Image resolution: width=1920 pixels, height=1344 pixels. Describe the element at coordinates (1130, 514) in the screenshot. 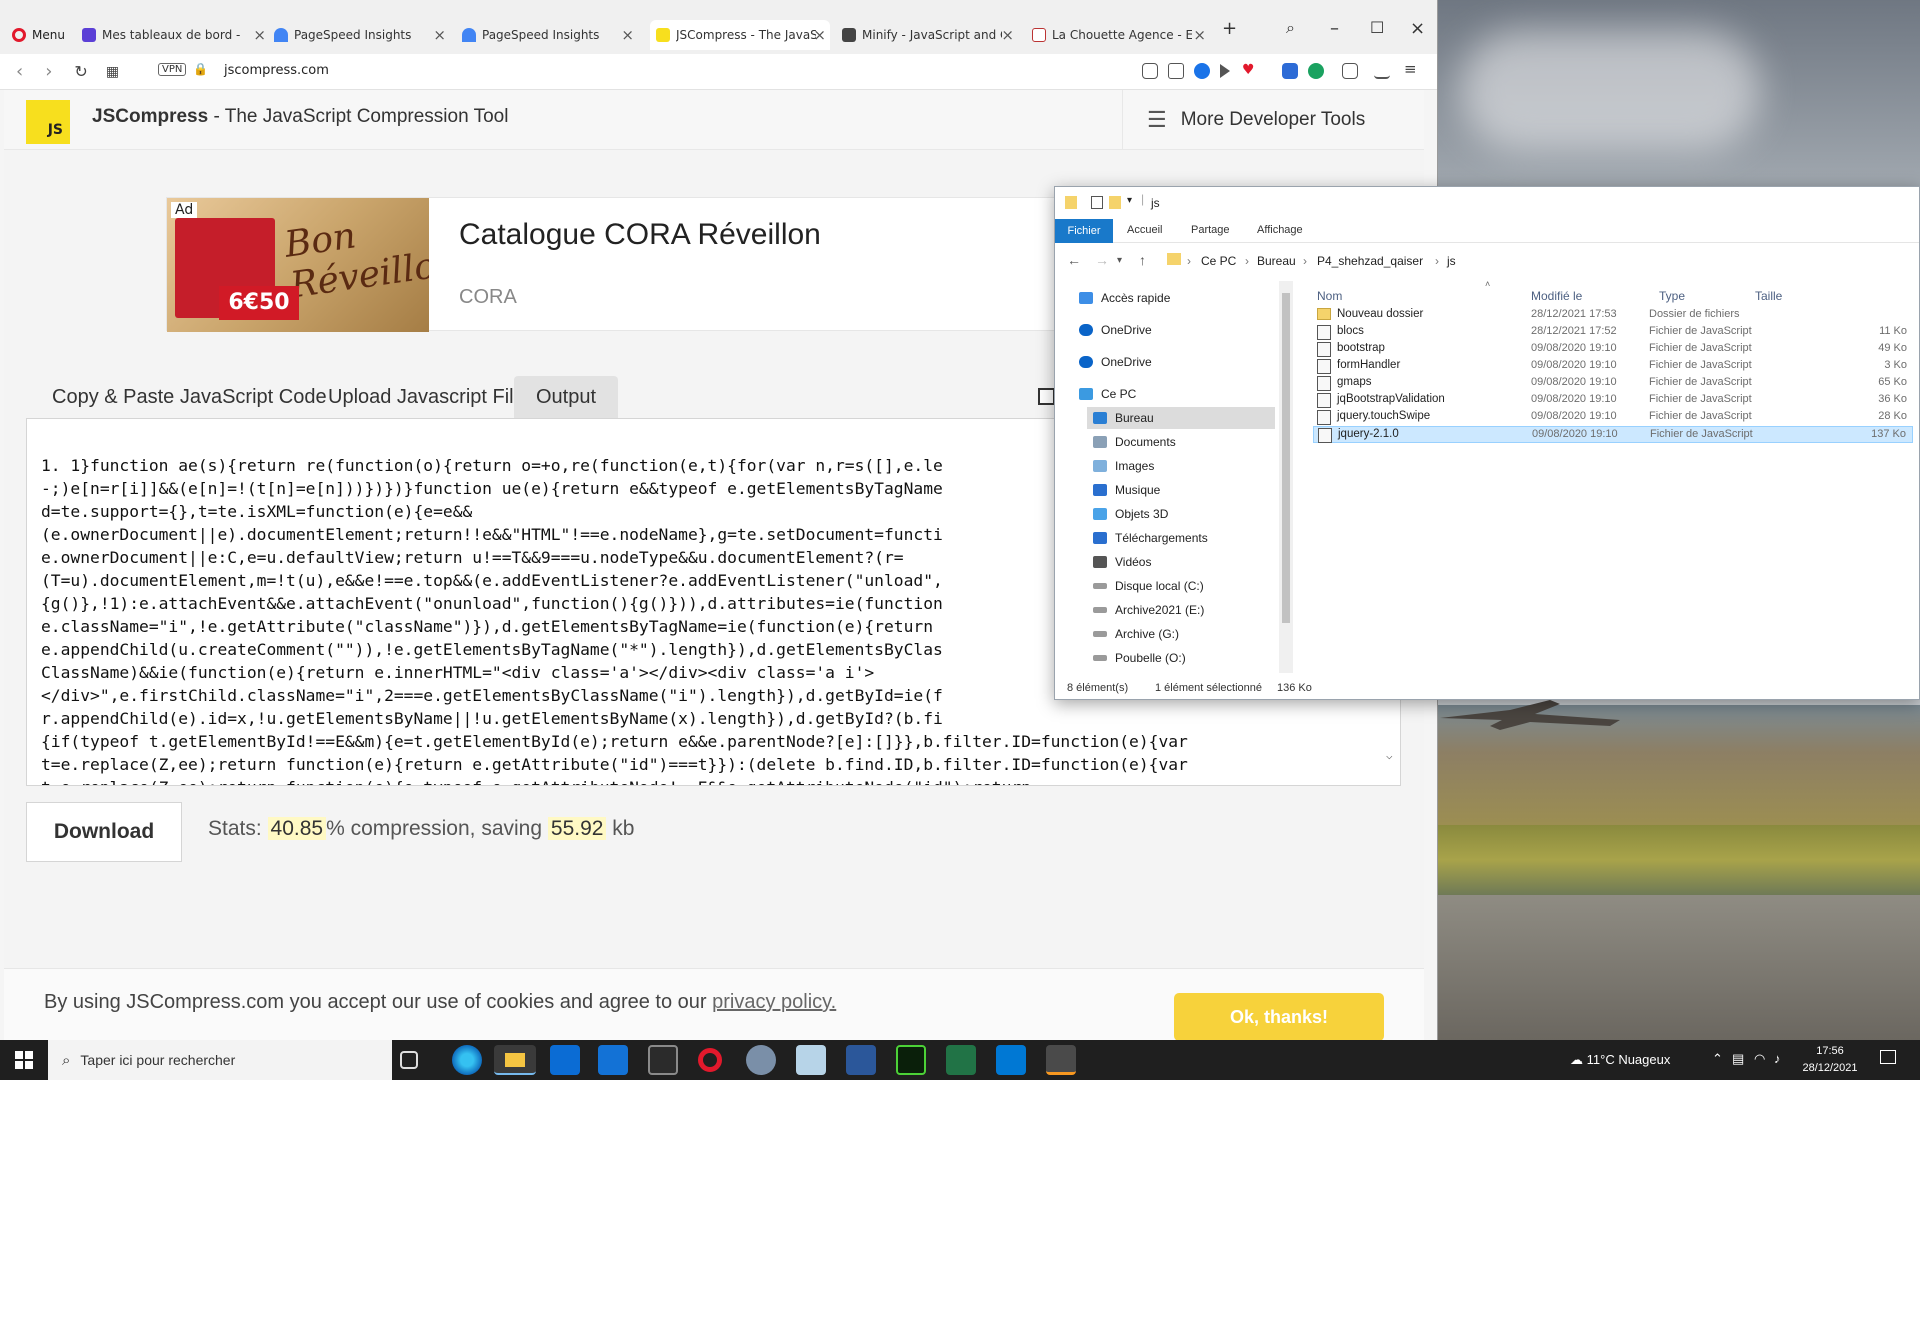

I see `nav-item-objets-3d: Objets 3D` at that location.